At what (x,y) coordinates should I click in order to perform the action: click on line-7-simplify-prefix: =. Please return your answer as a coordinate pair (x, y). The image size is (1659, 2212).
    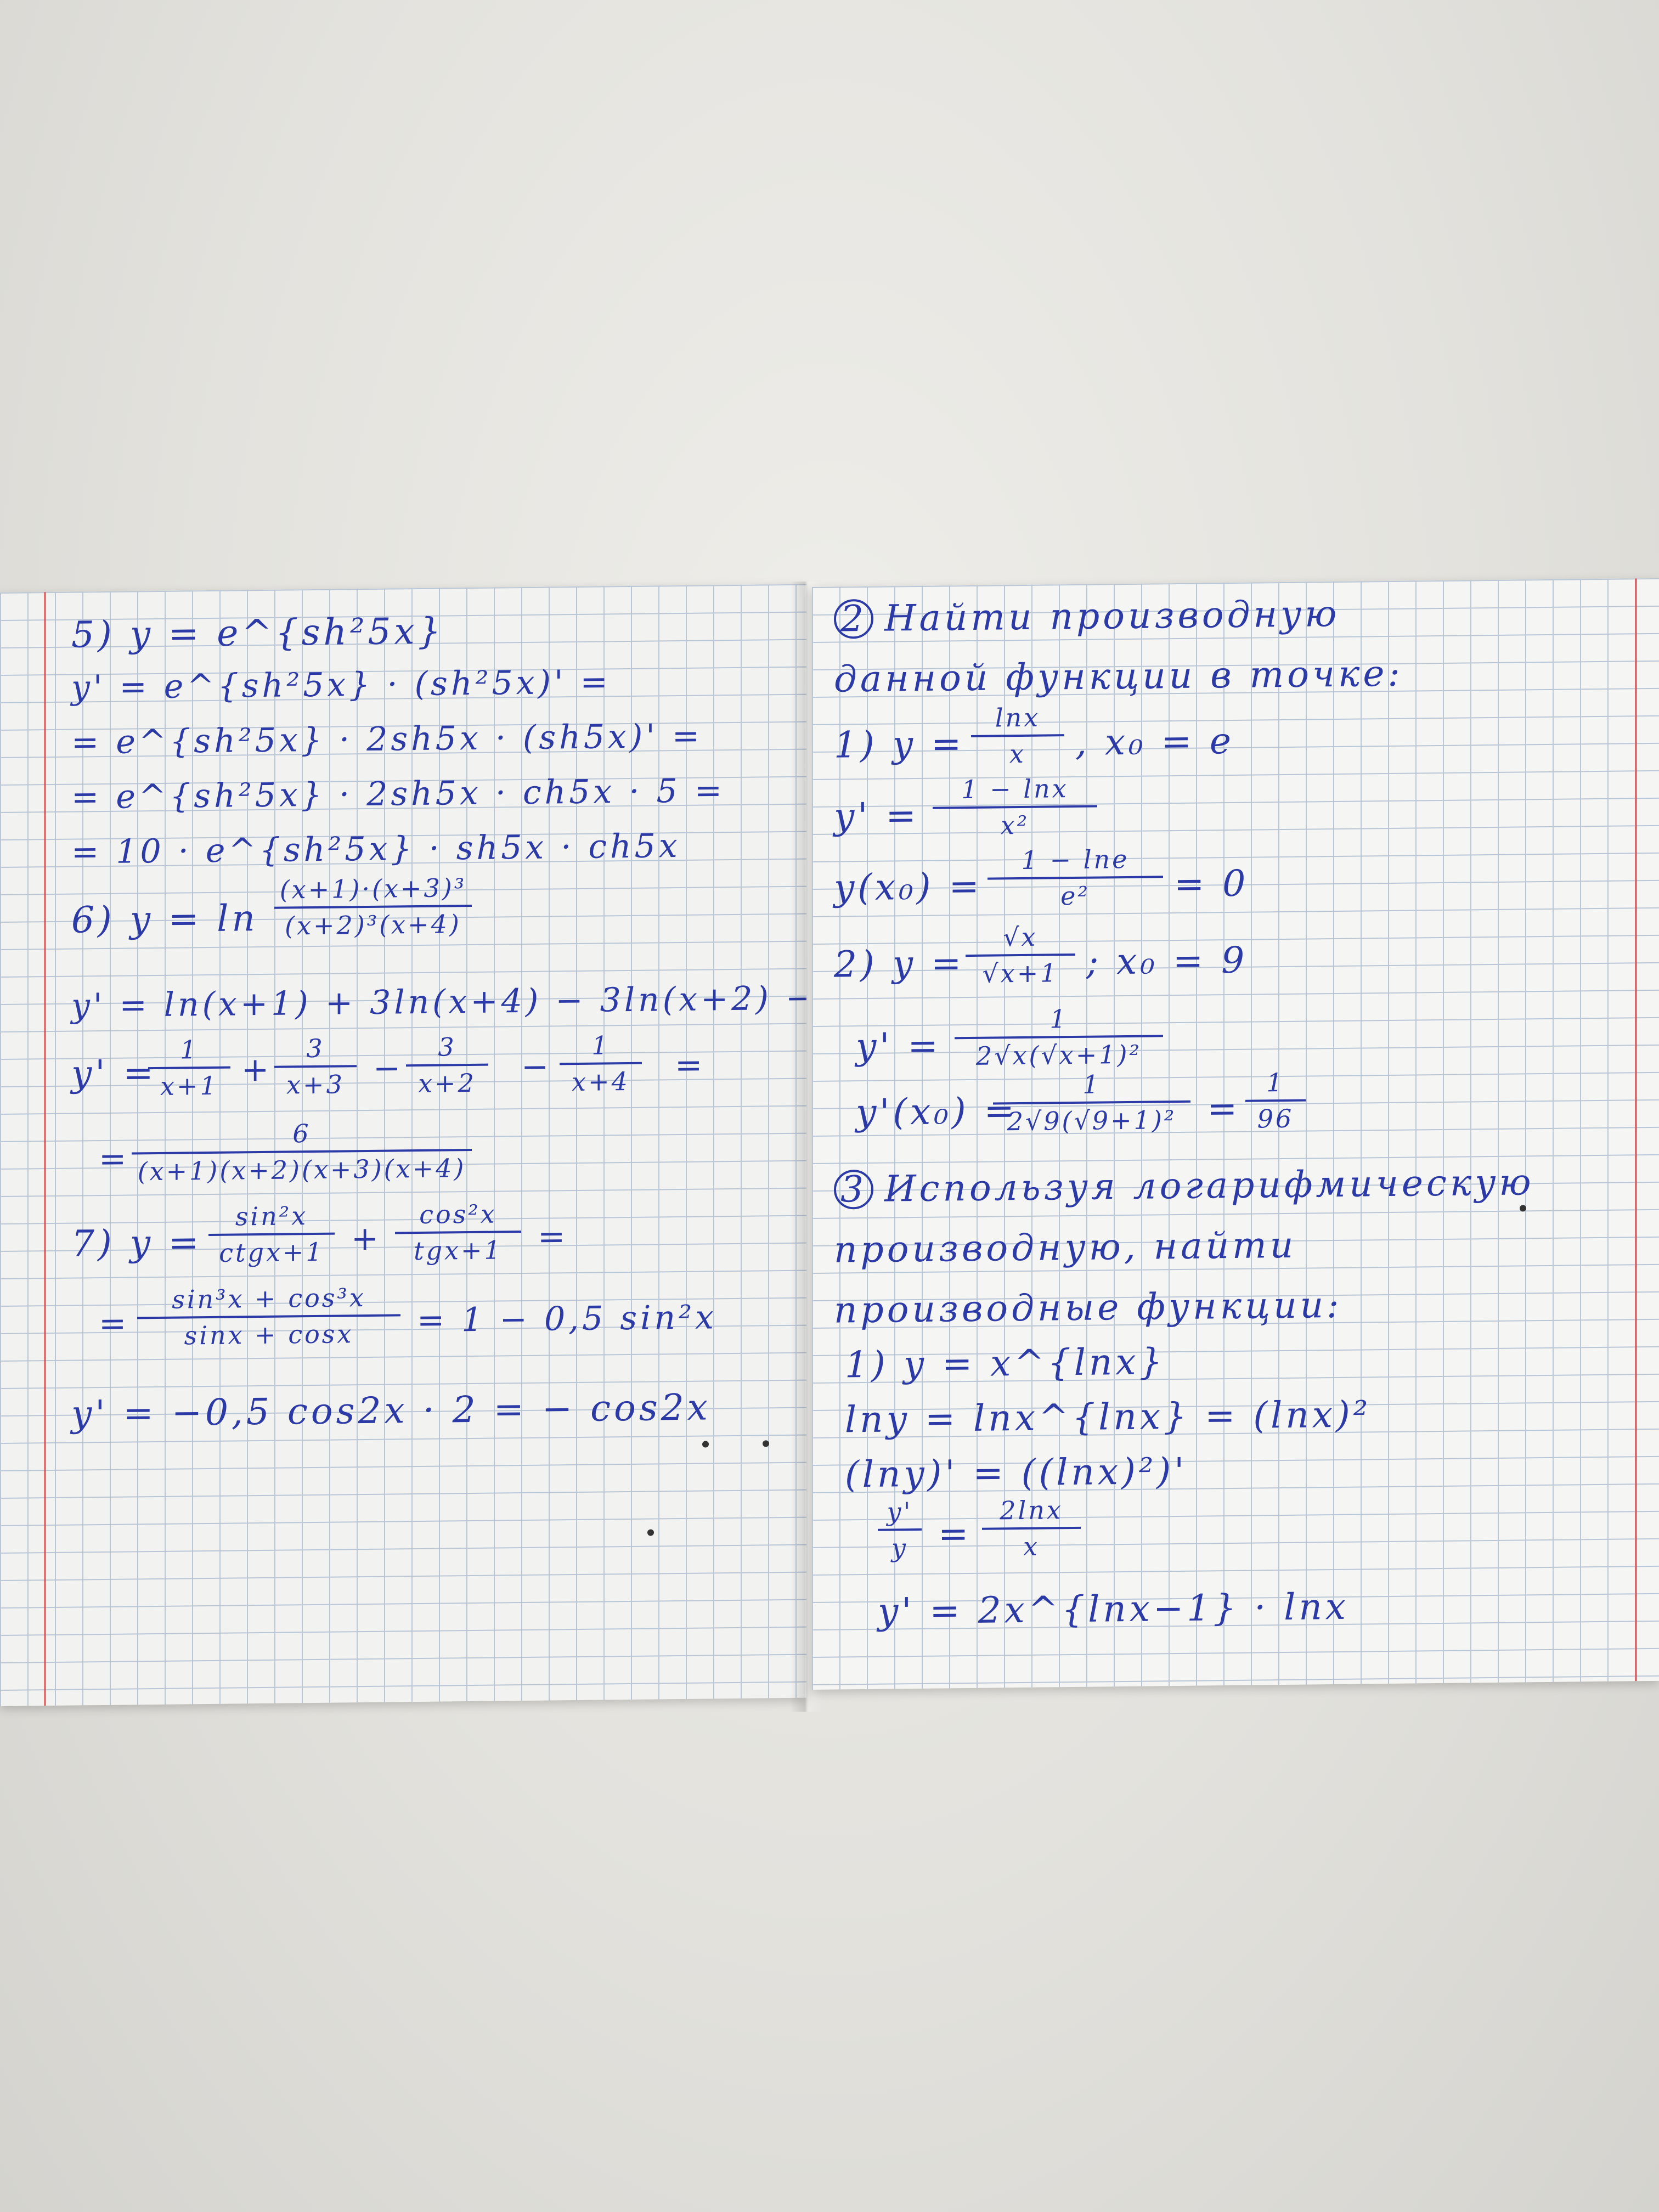
    Looking at the image, I should click on (114, 1324).